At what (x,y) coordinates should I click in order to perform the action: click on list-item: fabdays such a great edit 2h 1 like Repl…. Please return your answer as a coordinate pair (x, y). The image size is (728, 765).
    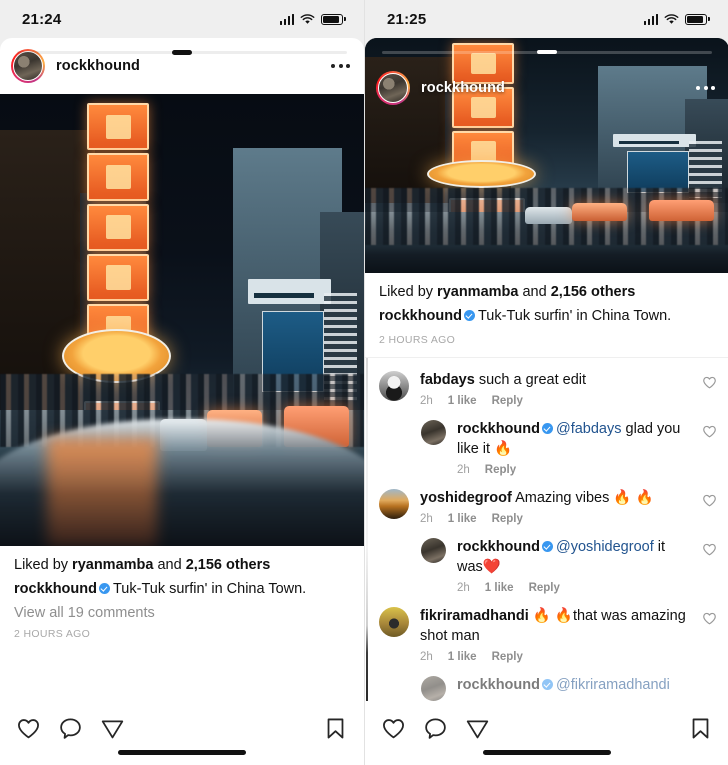
    Looking at the image, I should click on (548, 382).